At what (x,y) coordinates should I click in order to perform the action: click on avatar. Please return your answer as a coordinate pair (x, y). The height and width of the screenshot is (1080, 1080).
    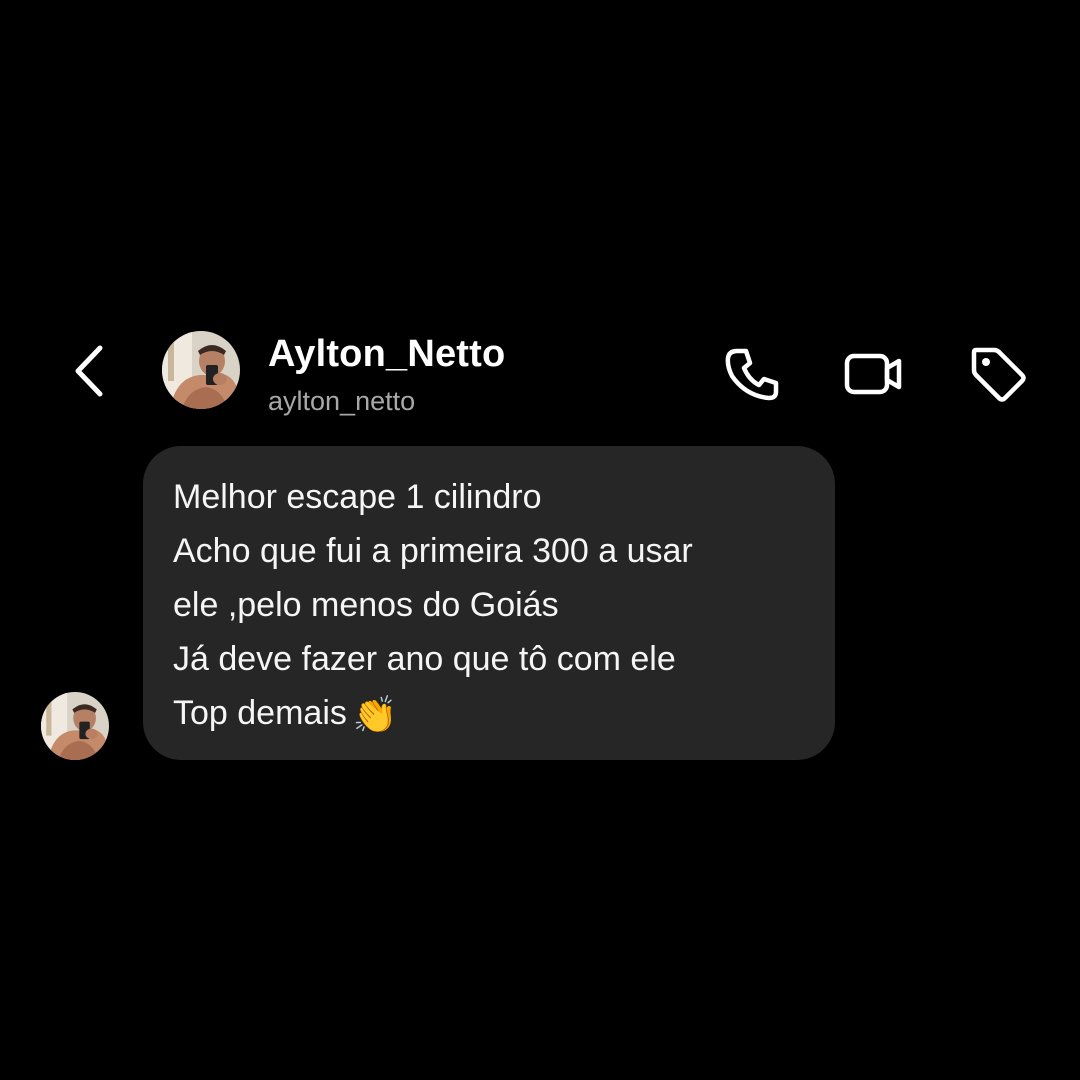
    Looking at the image, I should click on (201, 370).